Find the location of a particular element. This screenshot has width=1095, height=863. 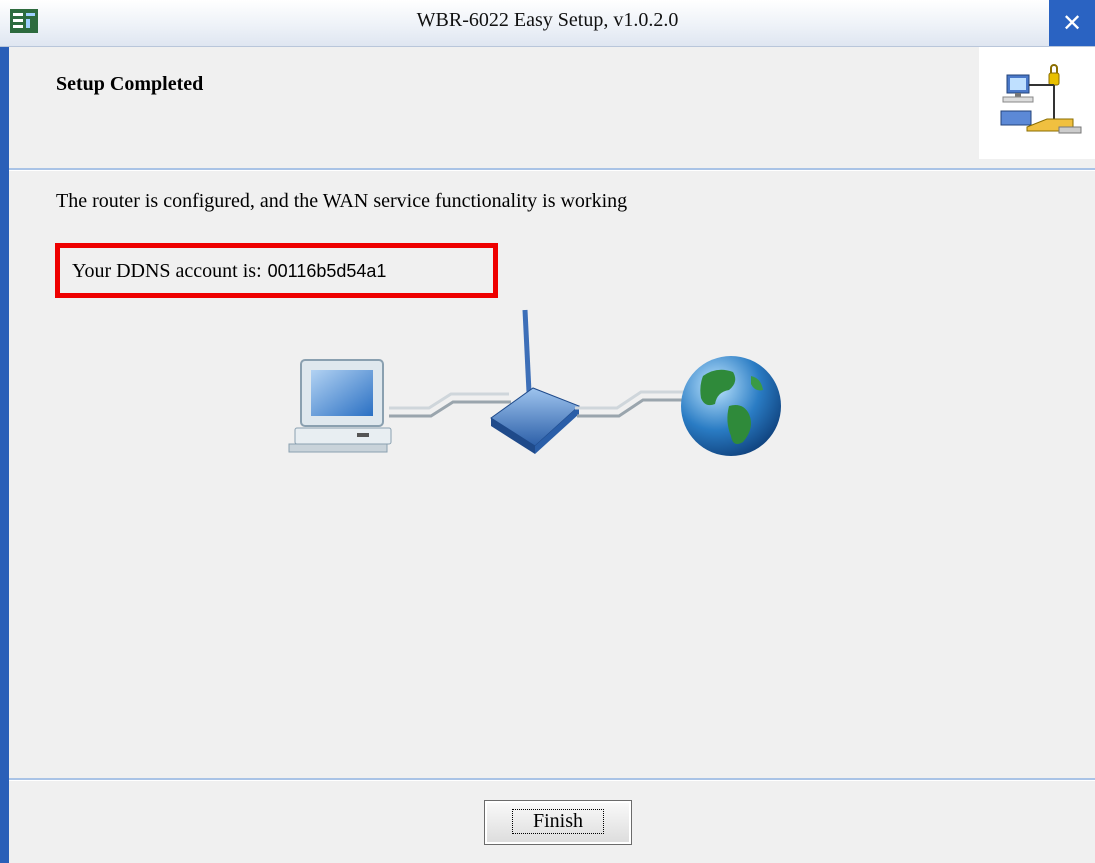

globe-icon is located at coordinates (731, 406).